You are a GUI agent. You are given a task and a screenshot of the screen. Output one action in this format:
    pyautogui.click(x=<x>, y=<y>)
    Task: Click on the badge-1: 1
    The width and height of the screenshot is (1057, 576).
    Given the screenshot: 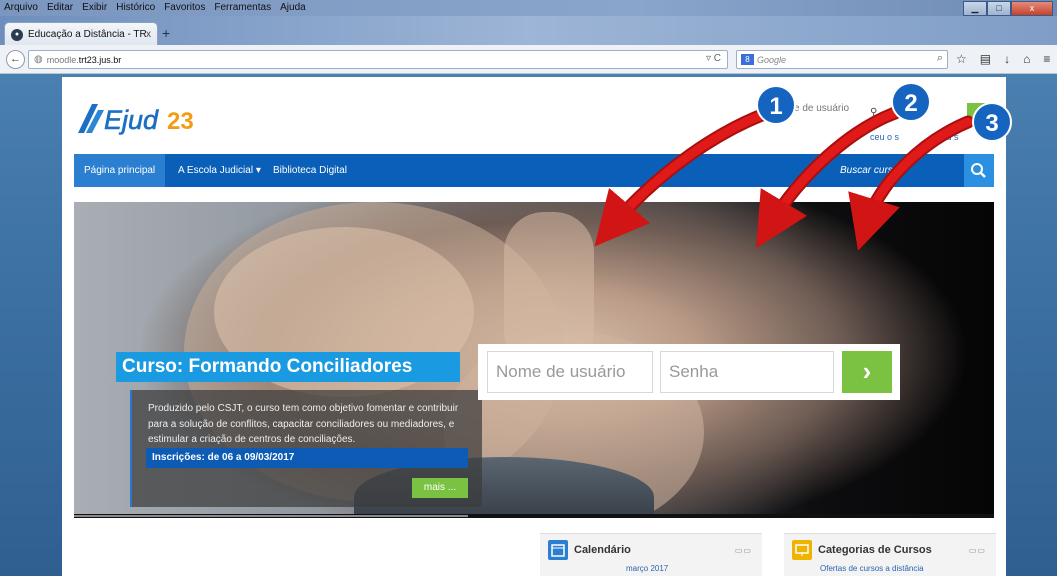 What is the action you would take?
    pyautogui.click(x=776, y=105)
    